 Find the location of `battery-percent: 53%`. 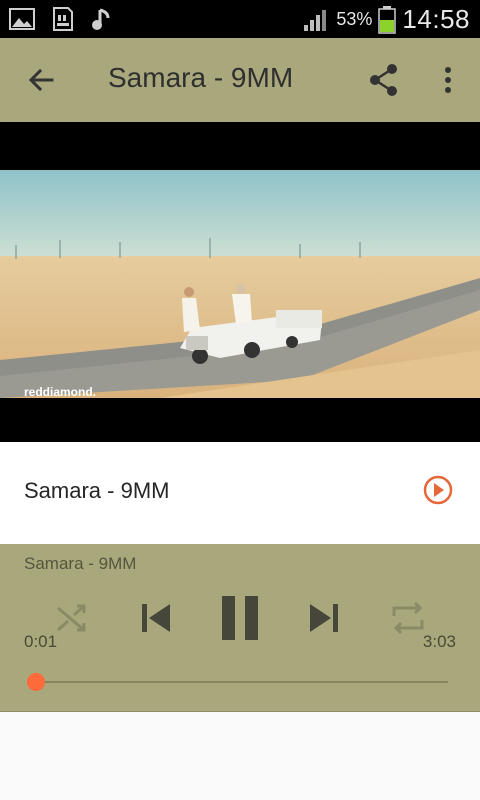

battery-percent: 53% is located at coordinates (354, 19).